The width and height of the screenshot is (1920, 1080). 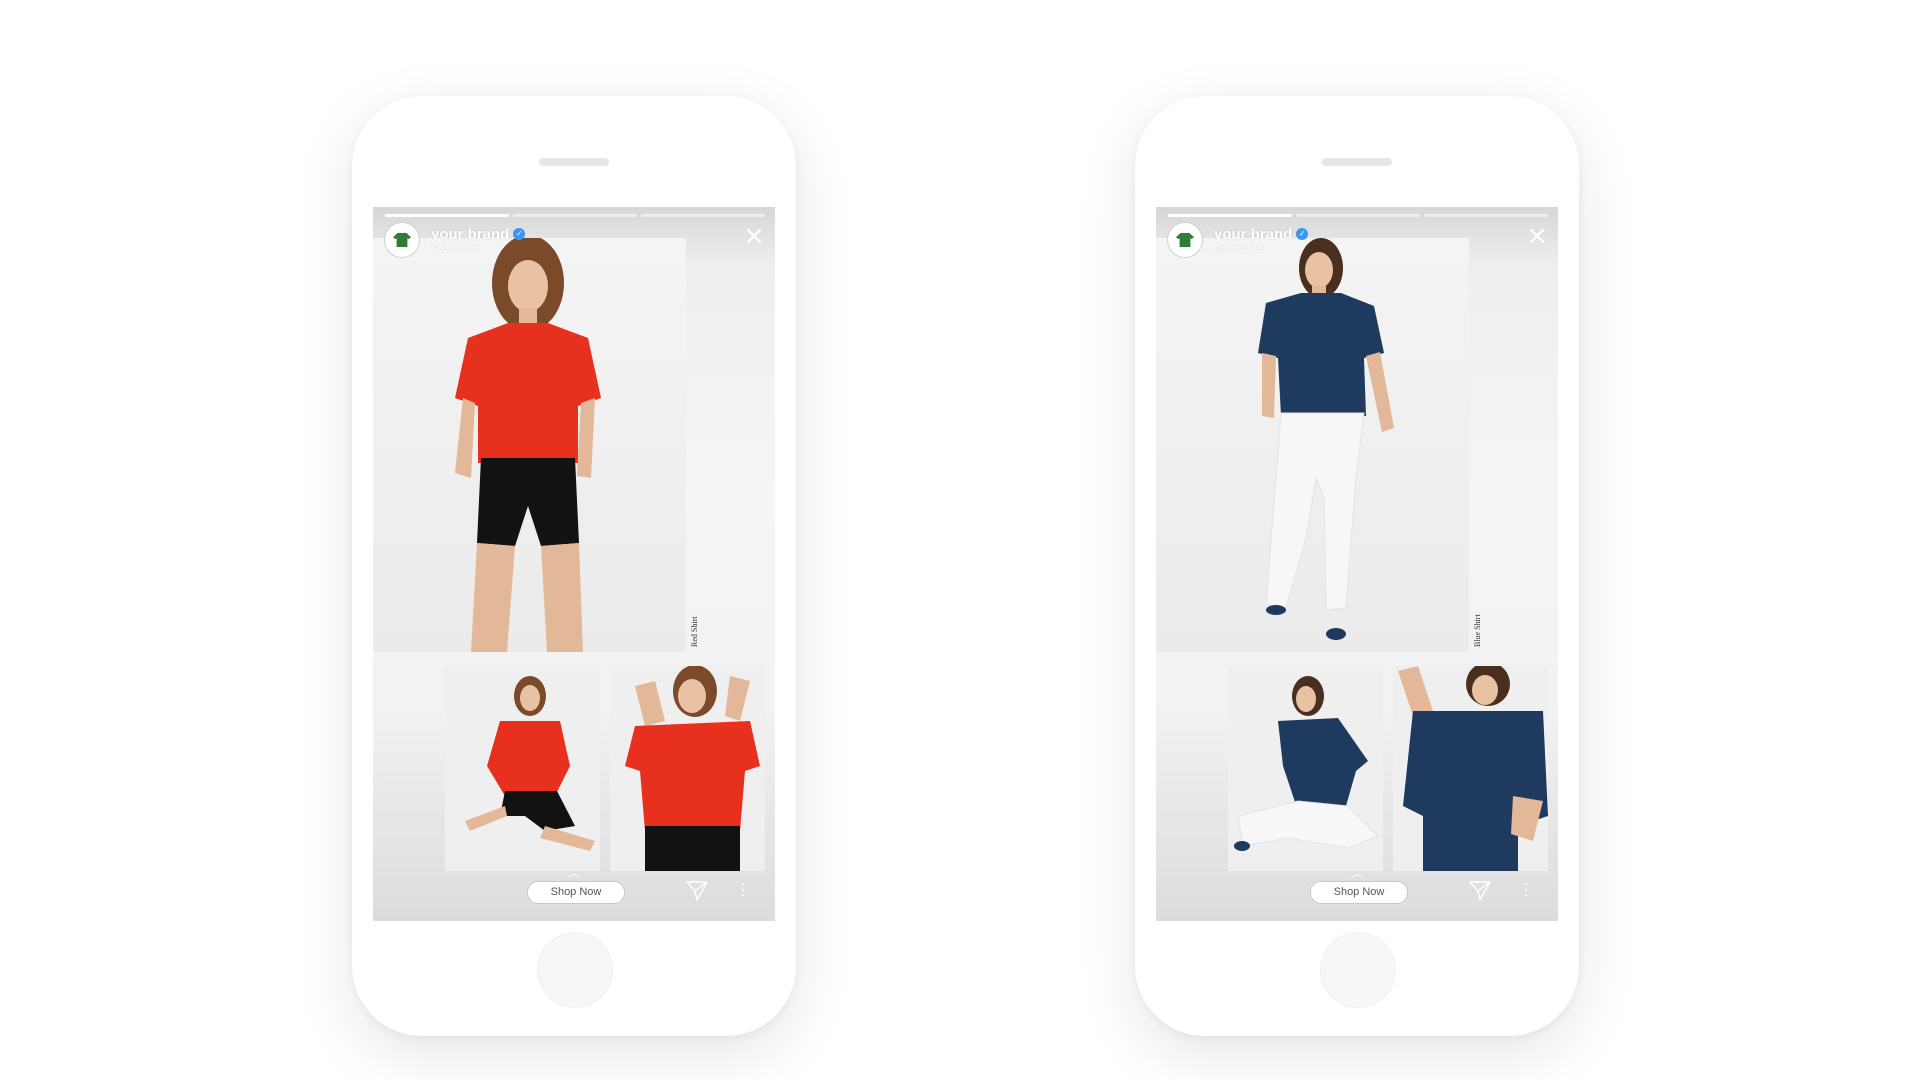 I want to click on model-figure-blue, so click(x=1326, y=439).